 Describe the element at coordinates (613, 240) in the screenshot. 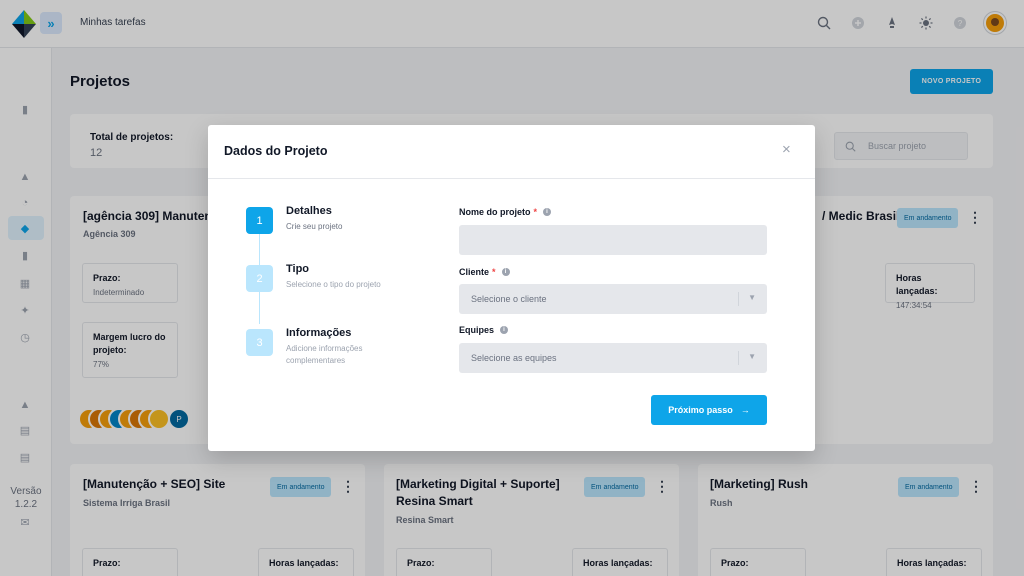

I see `project-name-input` at that location.